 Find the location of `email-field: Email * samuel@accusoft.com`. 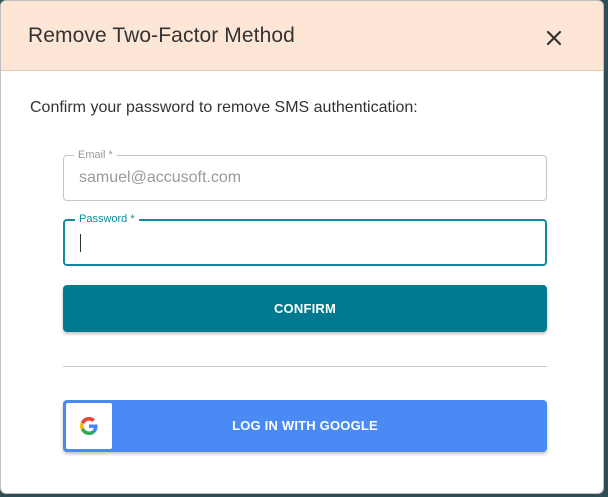

email-field: Email * samuel@accusoft.com is located at coordinates (305, 174).